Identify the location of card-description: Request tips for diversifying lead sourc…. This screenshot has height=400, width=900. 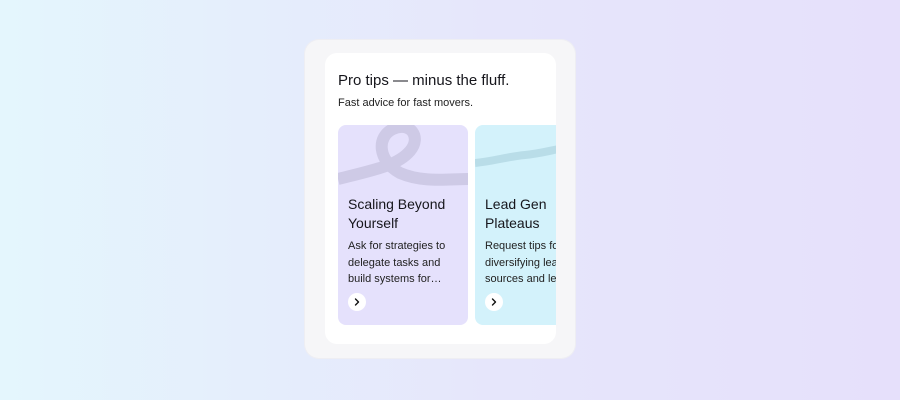
(520, 262).